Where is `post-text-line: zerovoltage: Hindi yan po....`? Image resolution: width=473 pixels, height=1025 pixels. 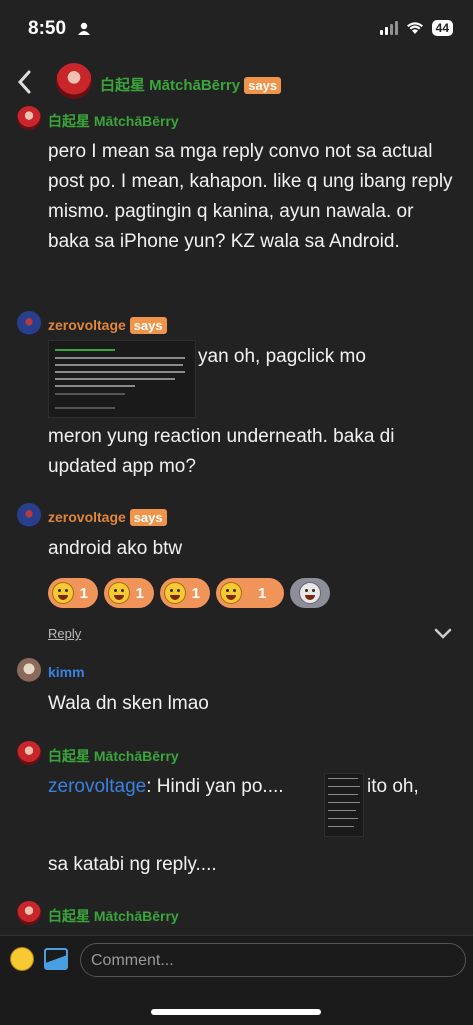
post-text-line: zerovoltage: Hindi yan po.... is located at coordinates (166, 787).